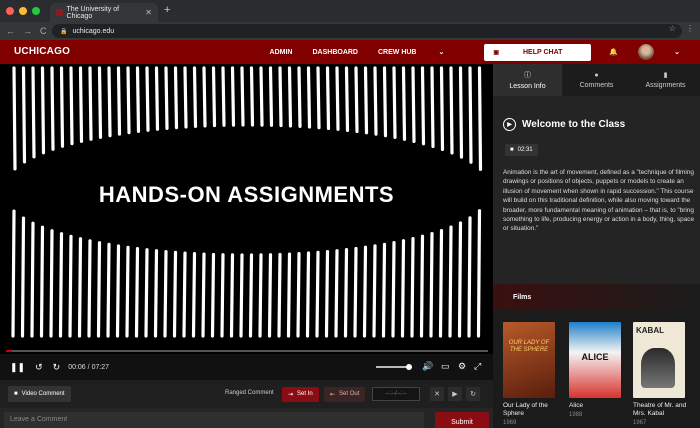 The width and height of the screenshot is (700, 428). I want to click on poster-text: KABAL, so click(650, 330).